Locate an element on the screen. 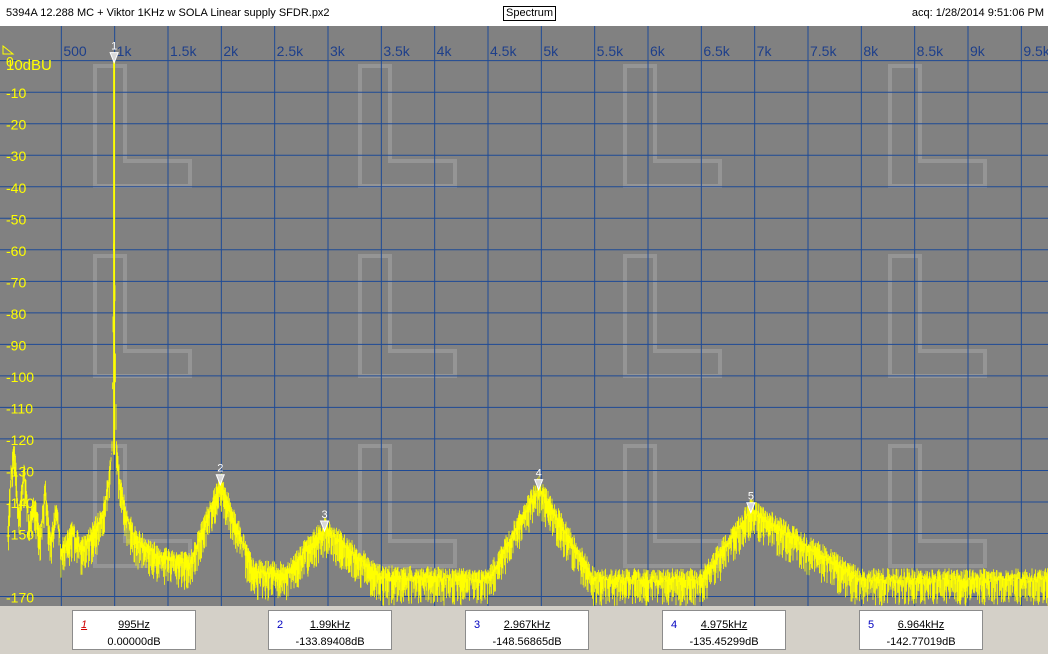 The image size is (1048, 658). window-bottom-edge is located at coordinates (524, 656).